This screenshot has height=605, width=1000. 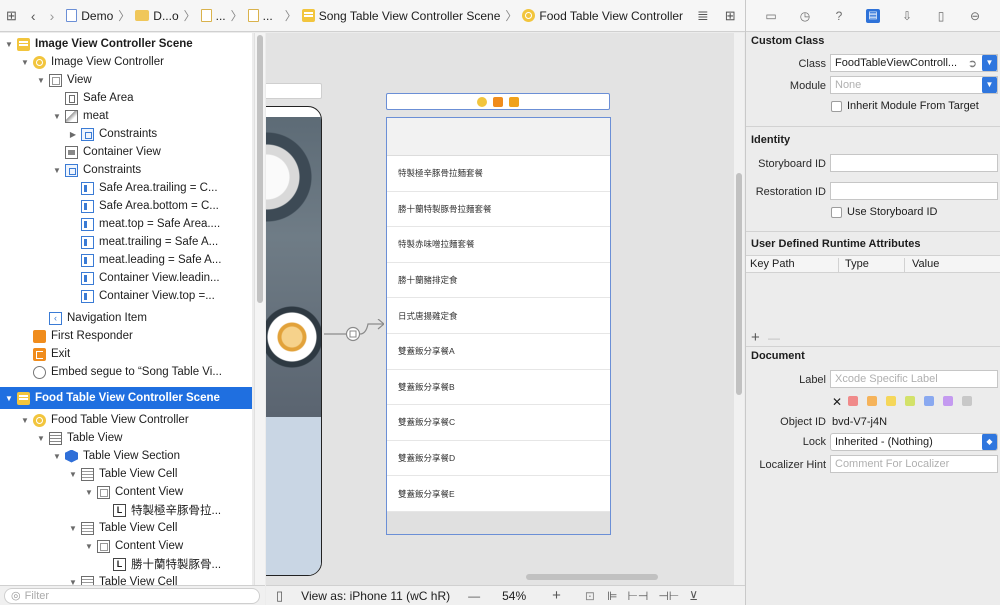 What do you see at coordinates (891, 401) in the screenshot?
I see `yellow-label-swatch` at bounding box center [891, 401].